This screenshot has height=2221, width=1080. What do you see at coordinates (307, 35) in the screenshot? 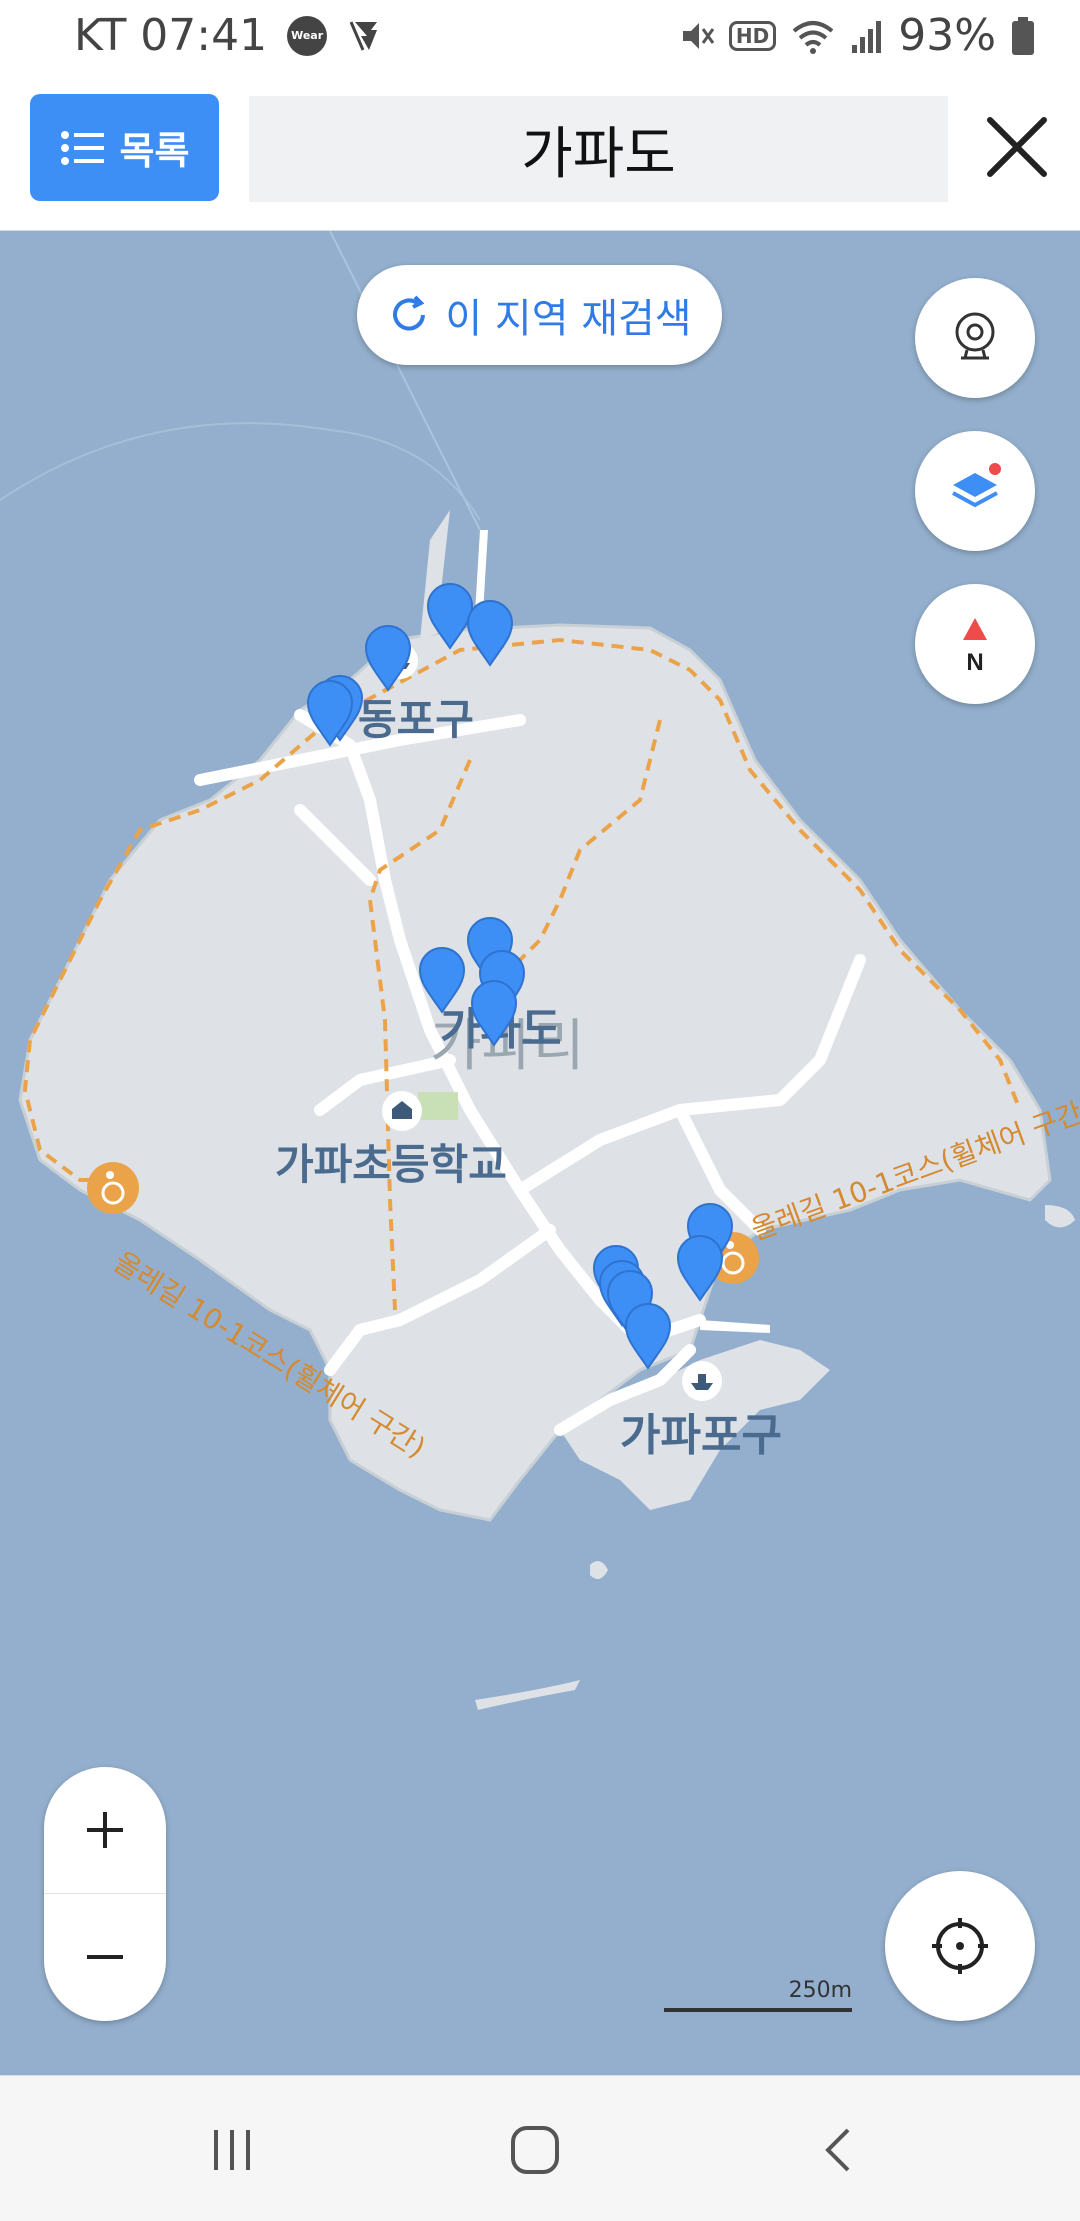
I see `wear-icon: Wear` at bounding box center [307, 35].